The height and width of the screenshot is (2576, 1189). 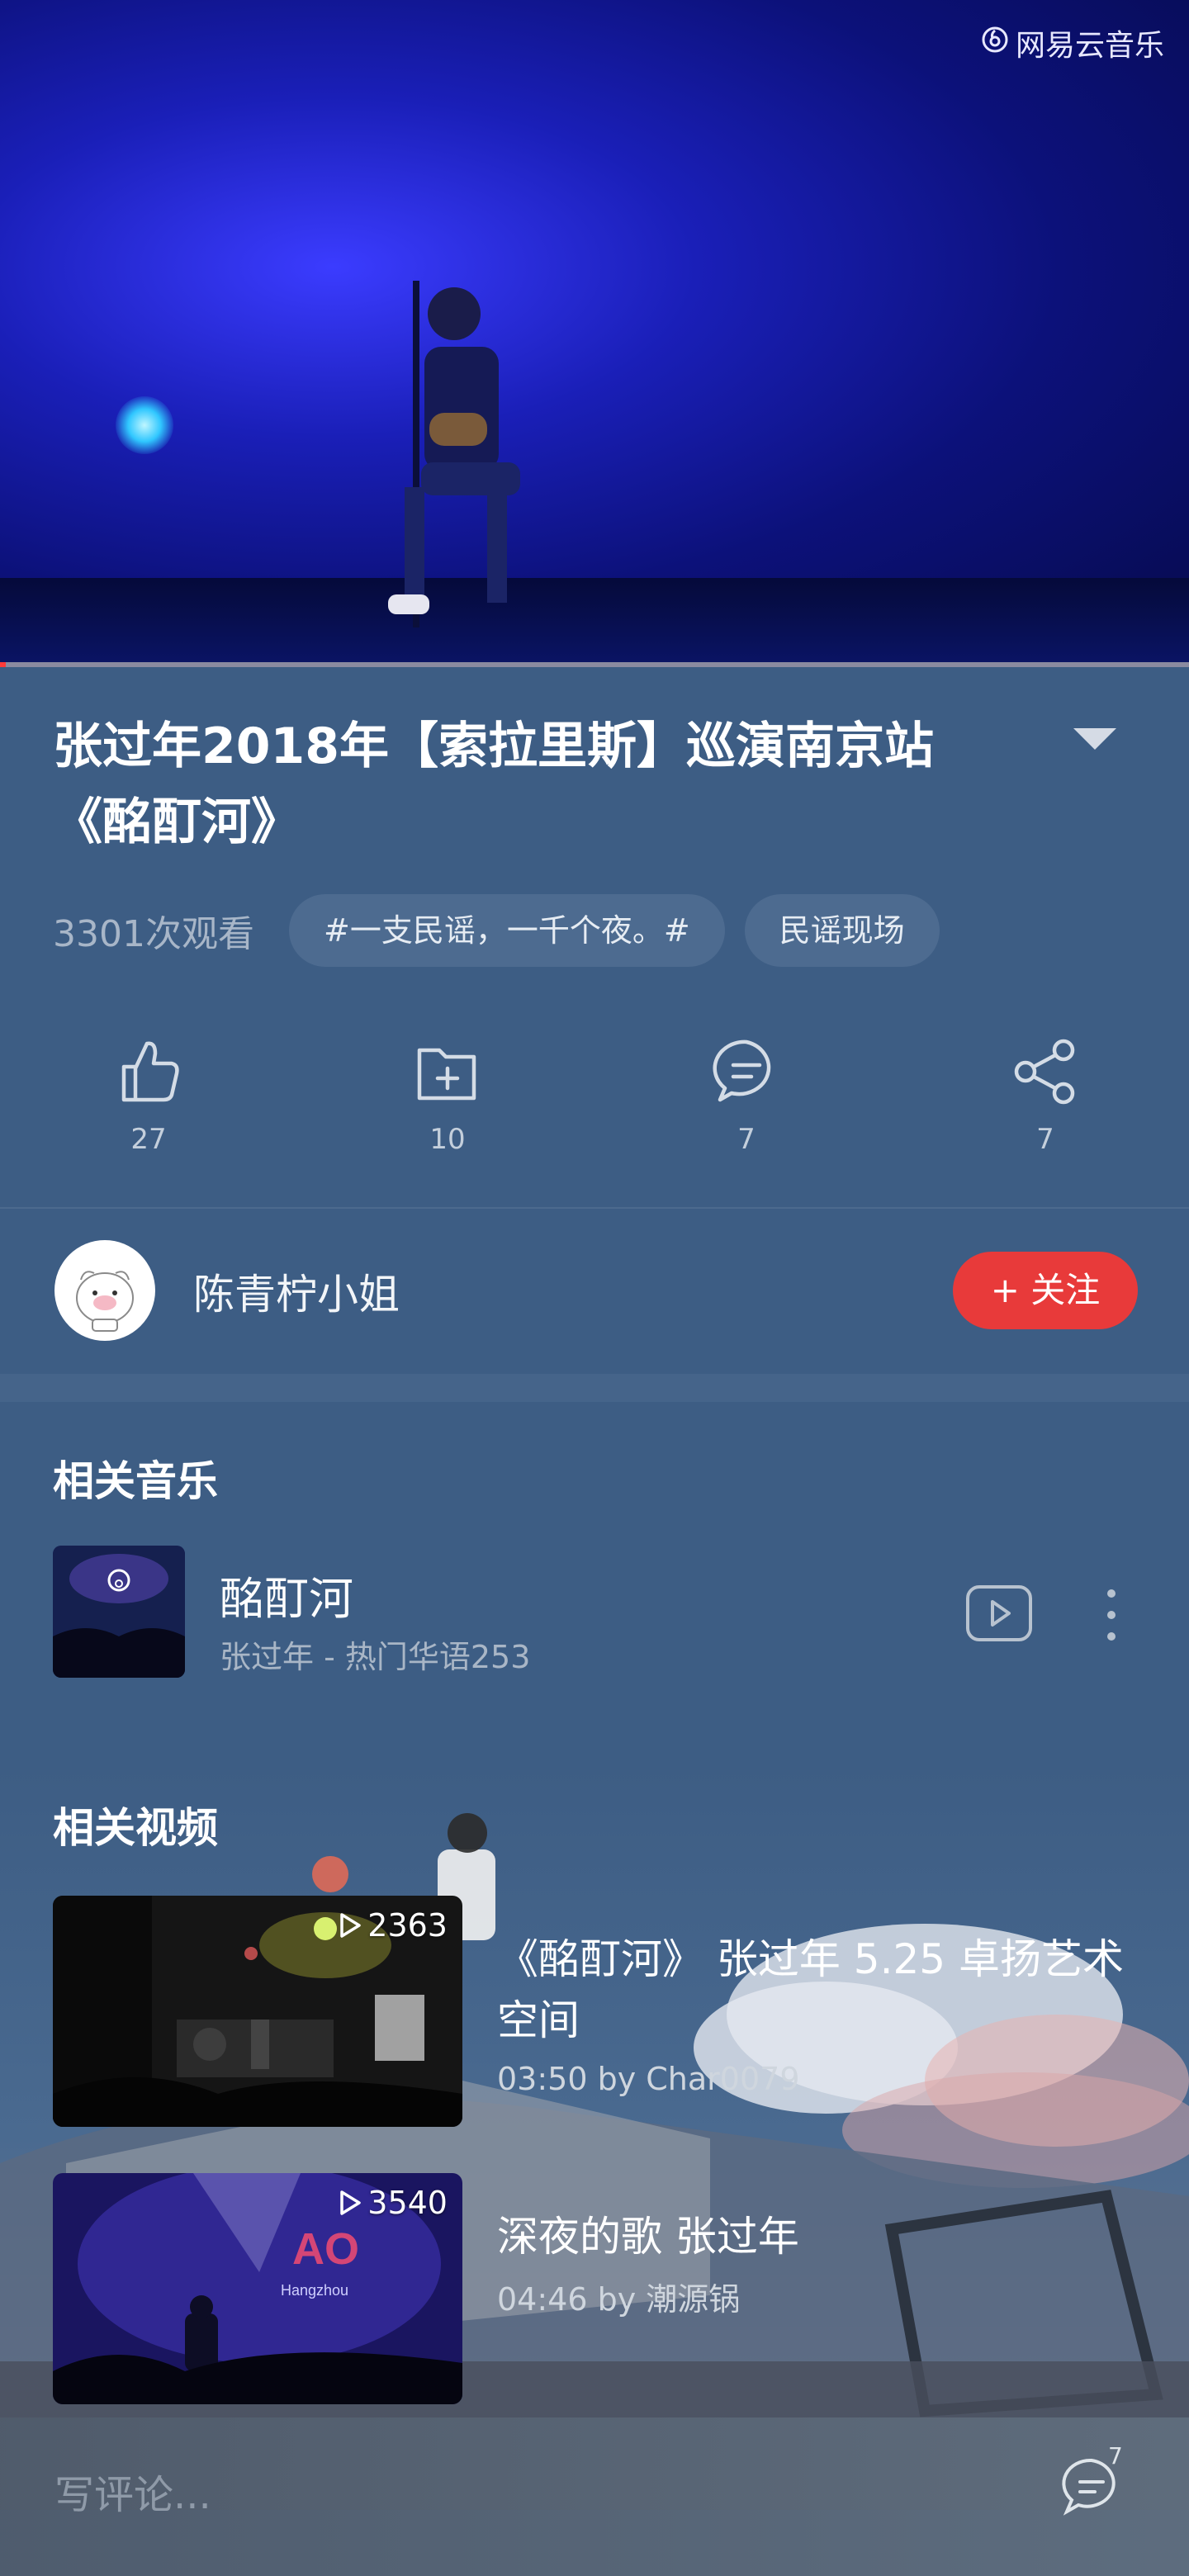 What do you see at coordinates (594, 1388) in the screenshot?
I see `section-separator` at bounding box center [594, 1388].